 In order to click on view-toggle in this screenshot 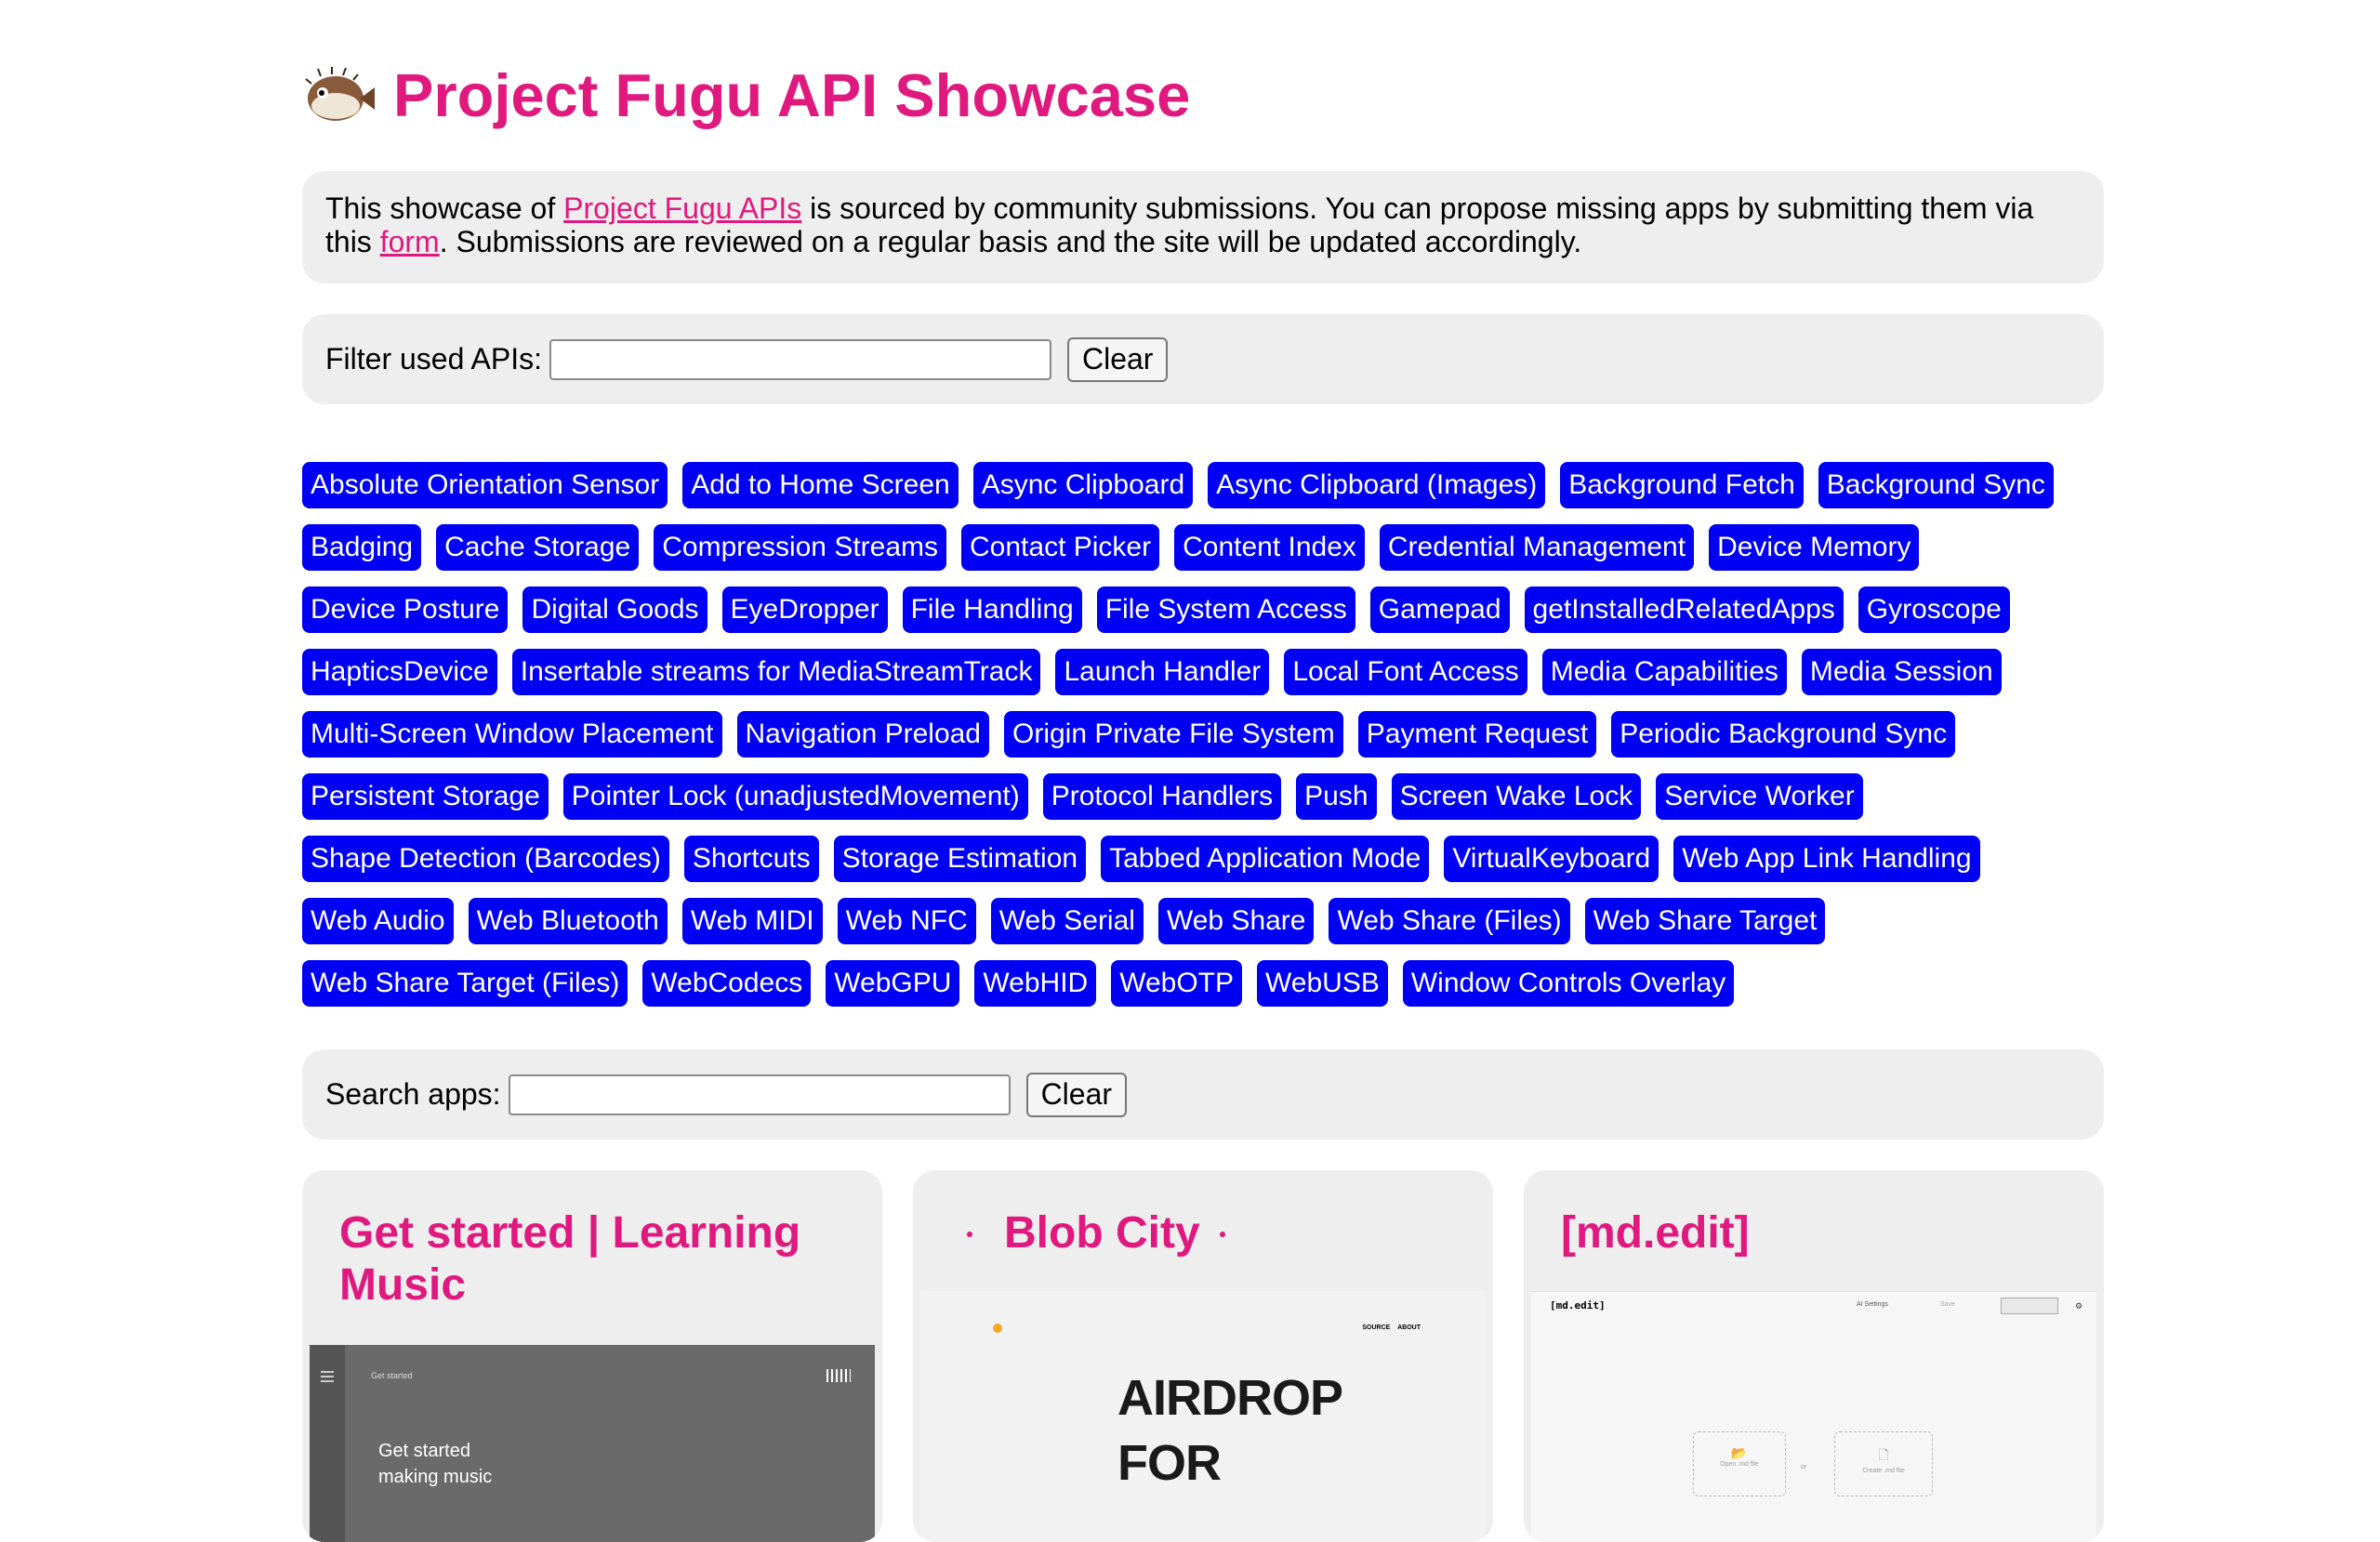, I will do `click(2029, 1306)`.